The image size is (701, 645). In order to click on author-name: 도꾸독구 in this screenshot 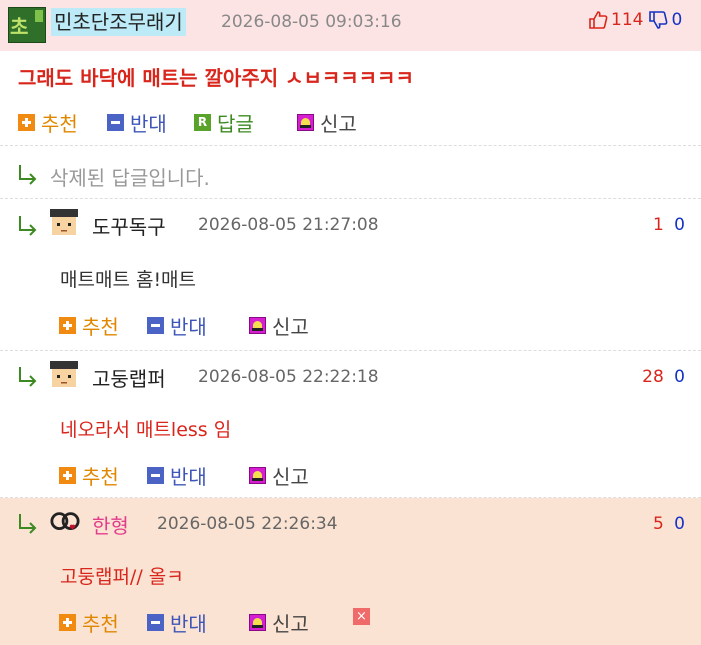, I will do `click(129, 225)`.